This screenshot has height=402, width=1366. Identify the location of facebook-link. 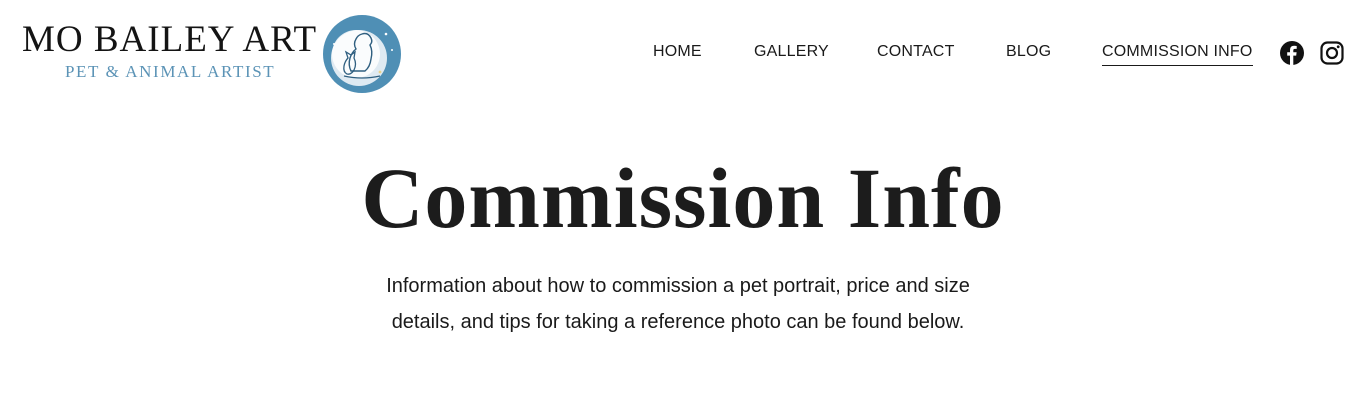
(1292, 53).